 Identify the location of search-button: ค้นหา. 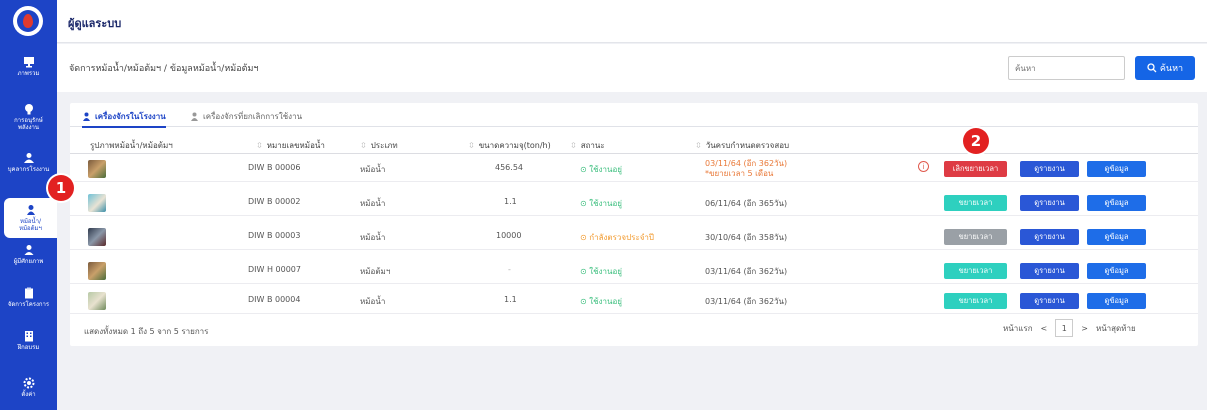
(1165, 68).